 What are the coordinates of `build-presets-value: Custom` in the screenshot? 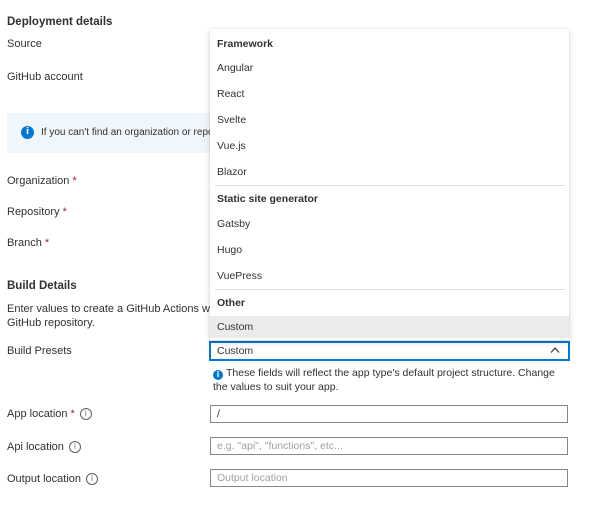 It's located at (235, 351).